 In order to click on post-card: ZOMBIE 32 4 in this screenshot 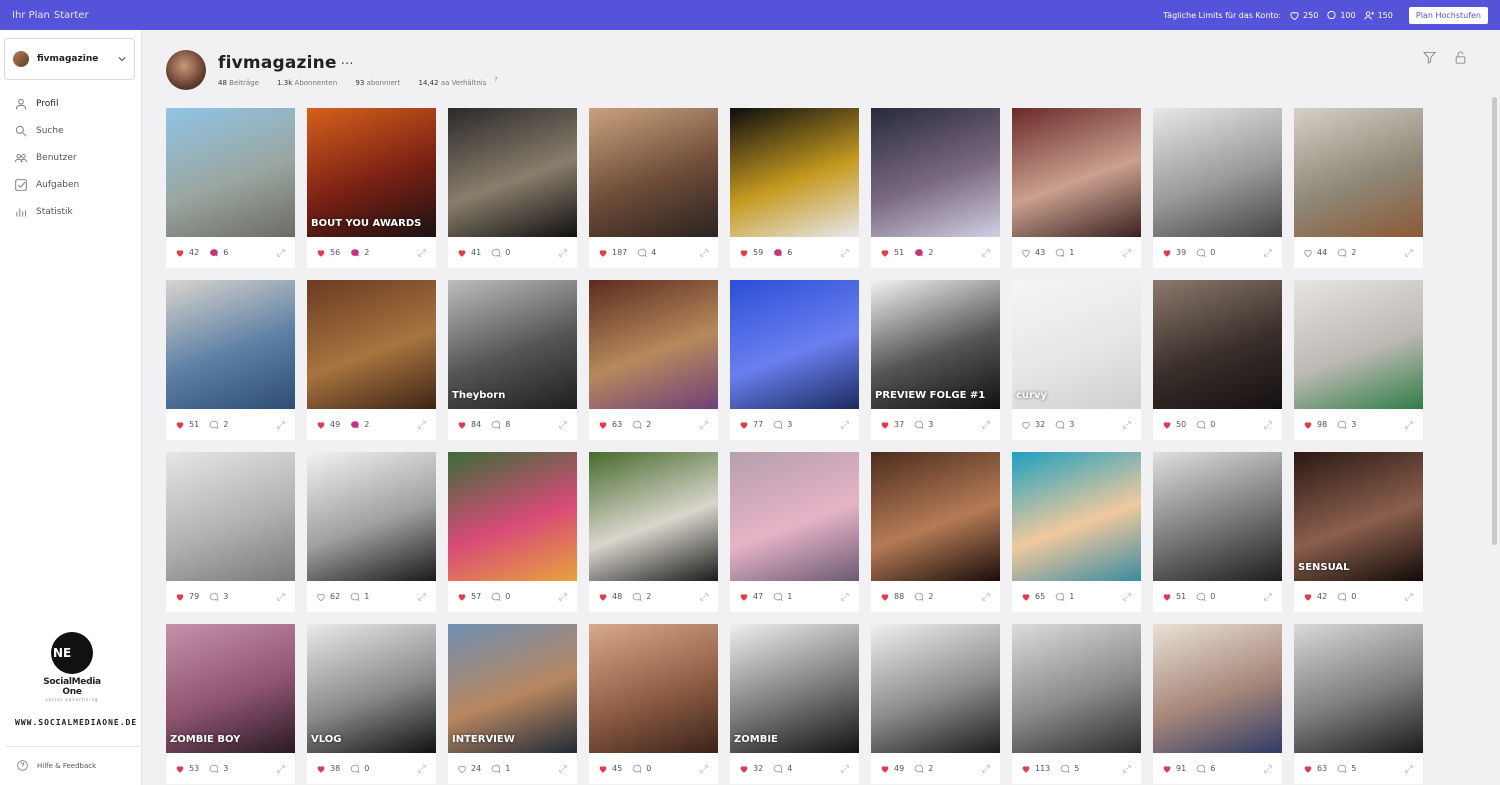, I will do `click(794, 704)`.